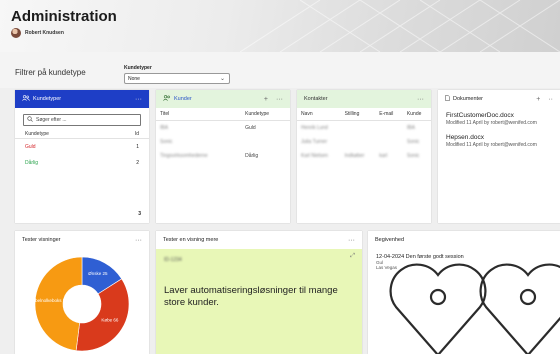 The height and width of the screenshot is (354, 560). What do you see at coordinates (550, 99) in the screenshot?
I see `more-icon: ··` at bounding box center [550, 99].